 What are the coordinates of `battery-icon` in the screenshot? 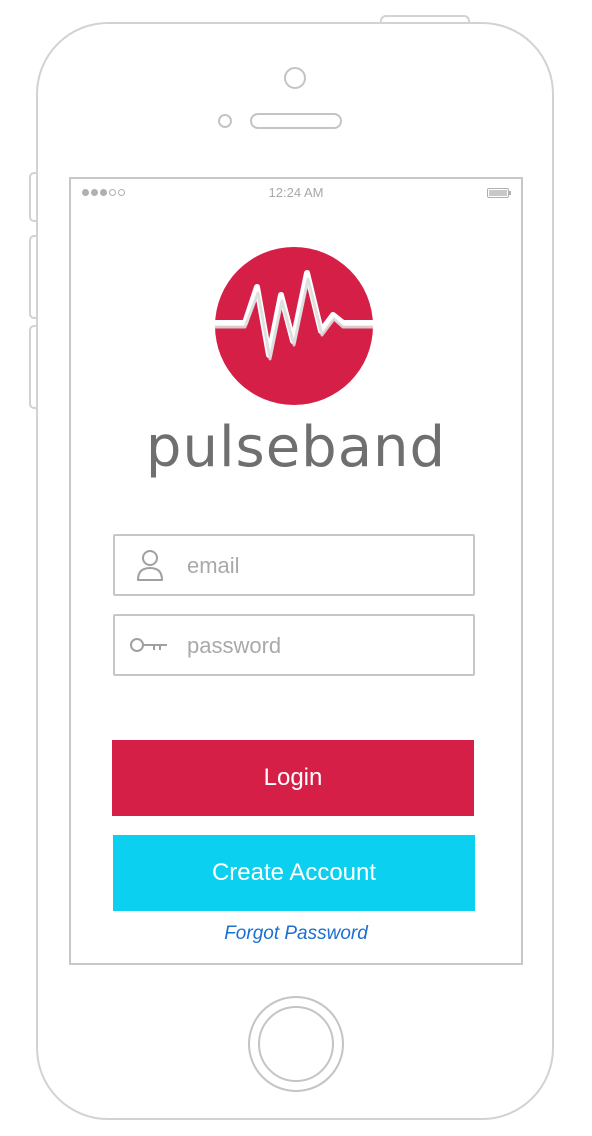 It's located at (498, 193).